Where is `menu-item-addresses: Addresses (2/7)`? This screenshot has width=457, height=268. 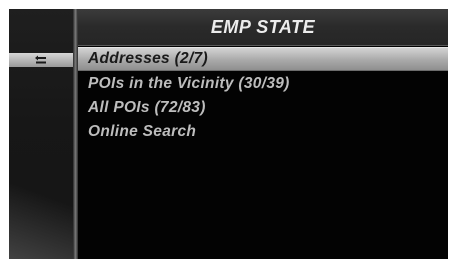
menu-item-addresses: Addresses (2/7) is located at coordinates (263, 59).